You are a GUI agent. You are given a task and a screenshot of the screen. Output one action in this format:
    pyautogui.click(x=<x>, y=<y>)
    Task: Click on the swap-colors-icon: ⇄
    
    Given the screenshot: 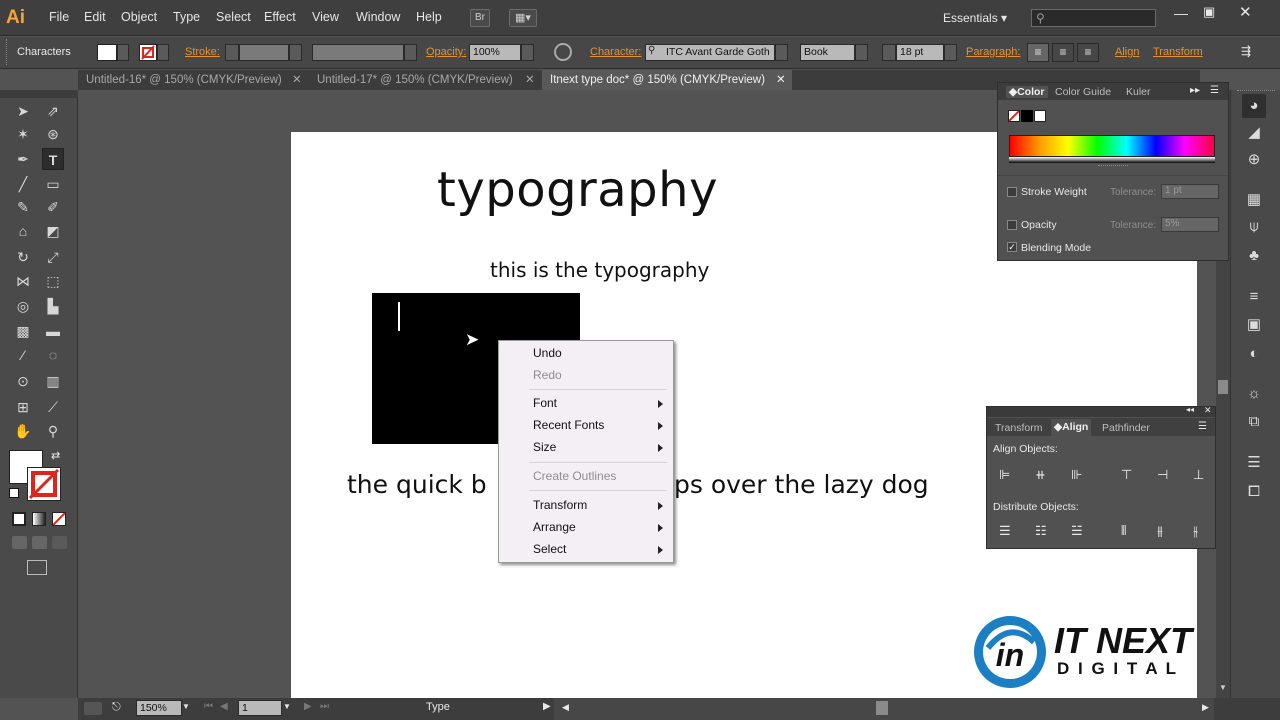 What is the action you would take?
    pyautogui.click(x=55, y=455)
    